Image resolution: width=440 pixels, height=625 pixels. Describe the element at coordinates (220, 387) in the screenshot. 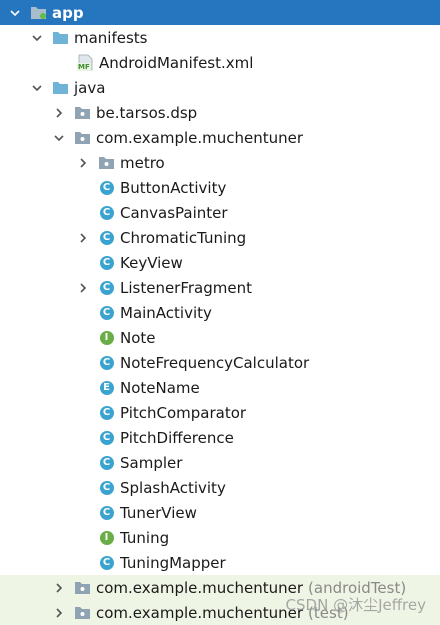

I see `tree-item-enum-note-name: E NoteName` at that location.